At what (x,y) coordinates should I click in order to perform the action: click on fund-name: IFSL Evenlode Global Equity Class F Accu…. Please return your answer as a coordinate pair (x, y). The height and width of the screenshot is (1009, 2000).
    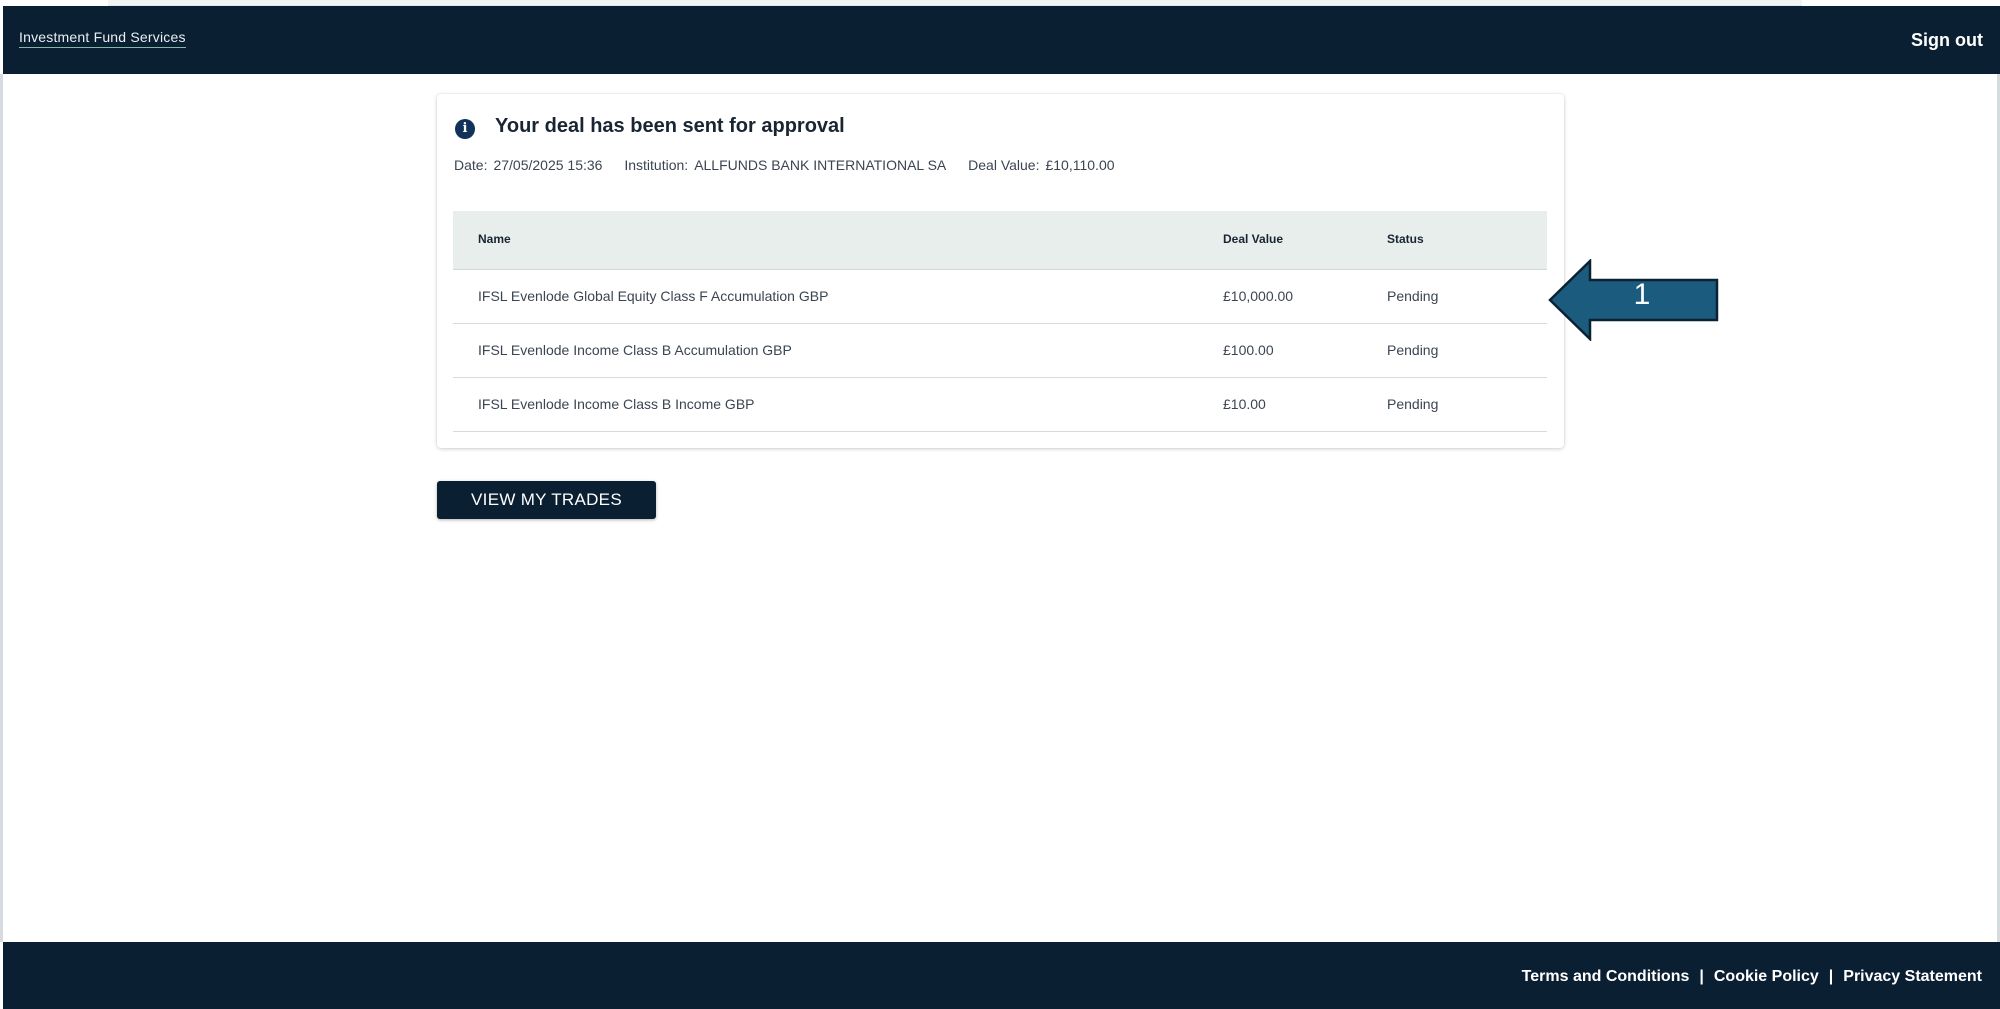
    Looking at the image, I should click on (653, 296).